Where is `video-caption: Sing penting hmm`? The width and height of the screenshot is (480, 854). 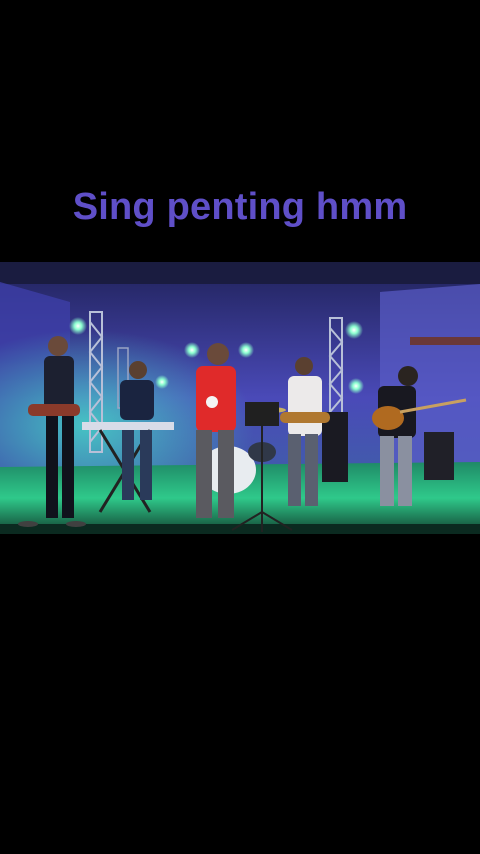
video-caption: Sing penting hmm is located at coordinates (240, 207).